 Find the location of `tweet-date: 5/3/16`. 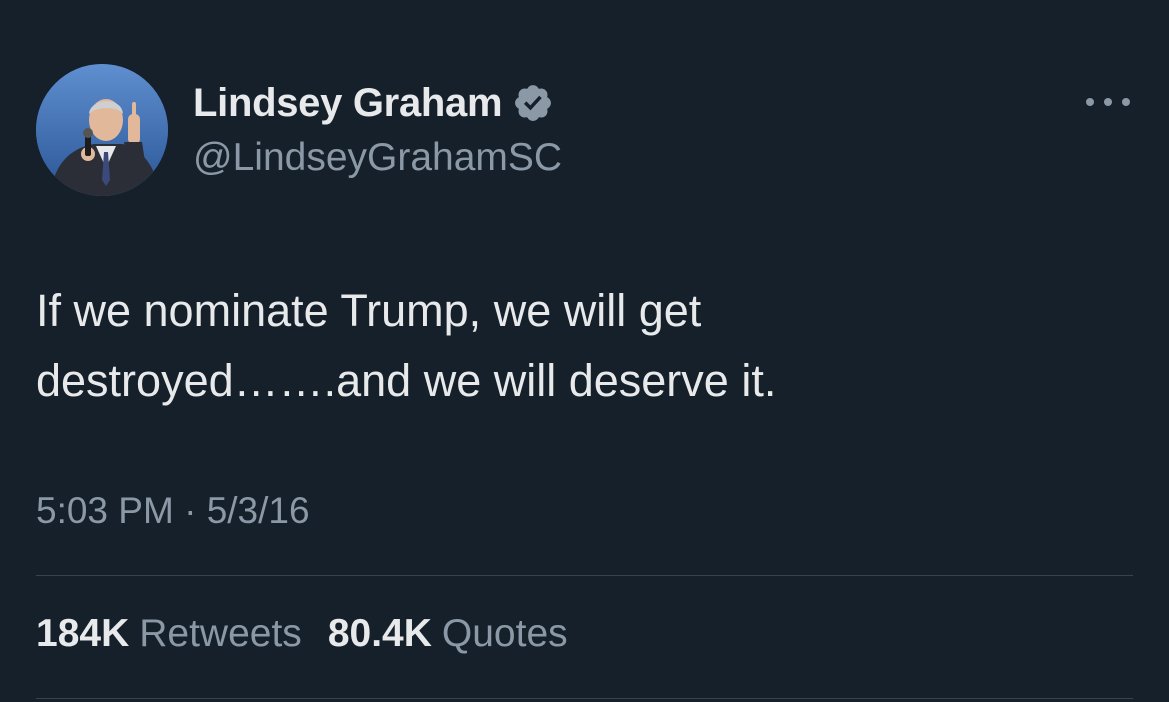

tweet-date: 5/3/16 is located at coordinates (258, 510).